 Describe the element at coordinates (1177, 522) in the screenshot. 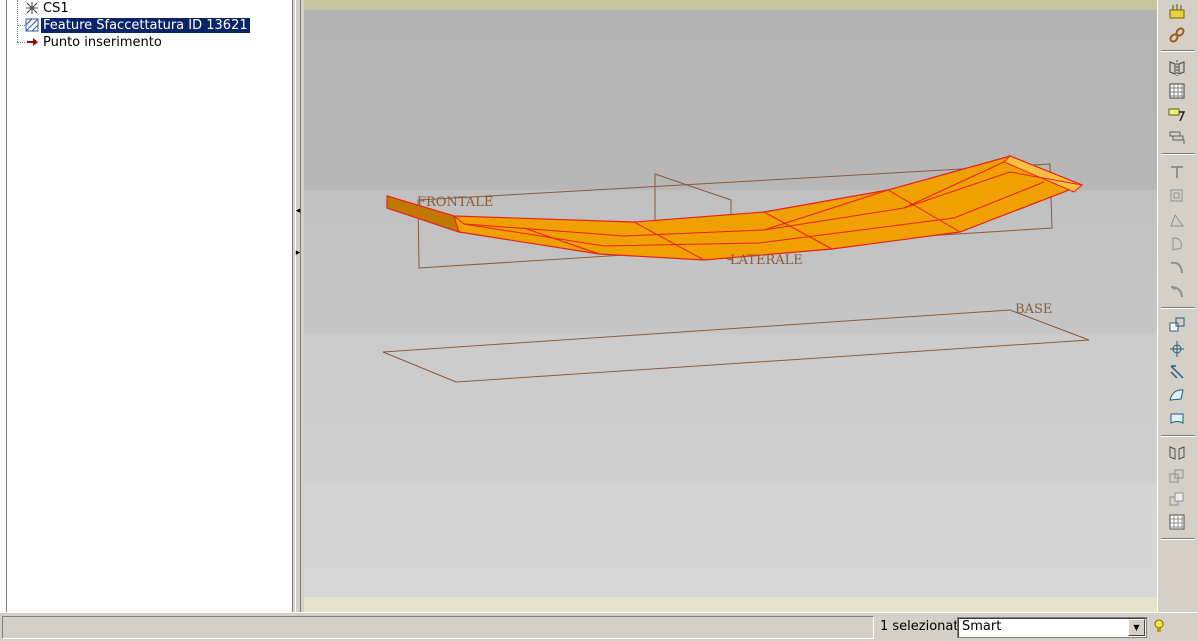

I see `grid-alt-icon` at that location.